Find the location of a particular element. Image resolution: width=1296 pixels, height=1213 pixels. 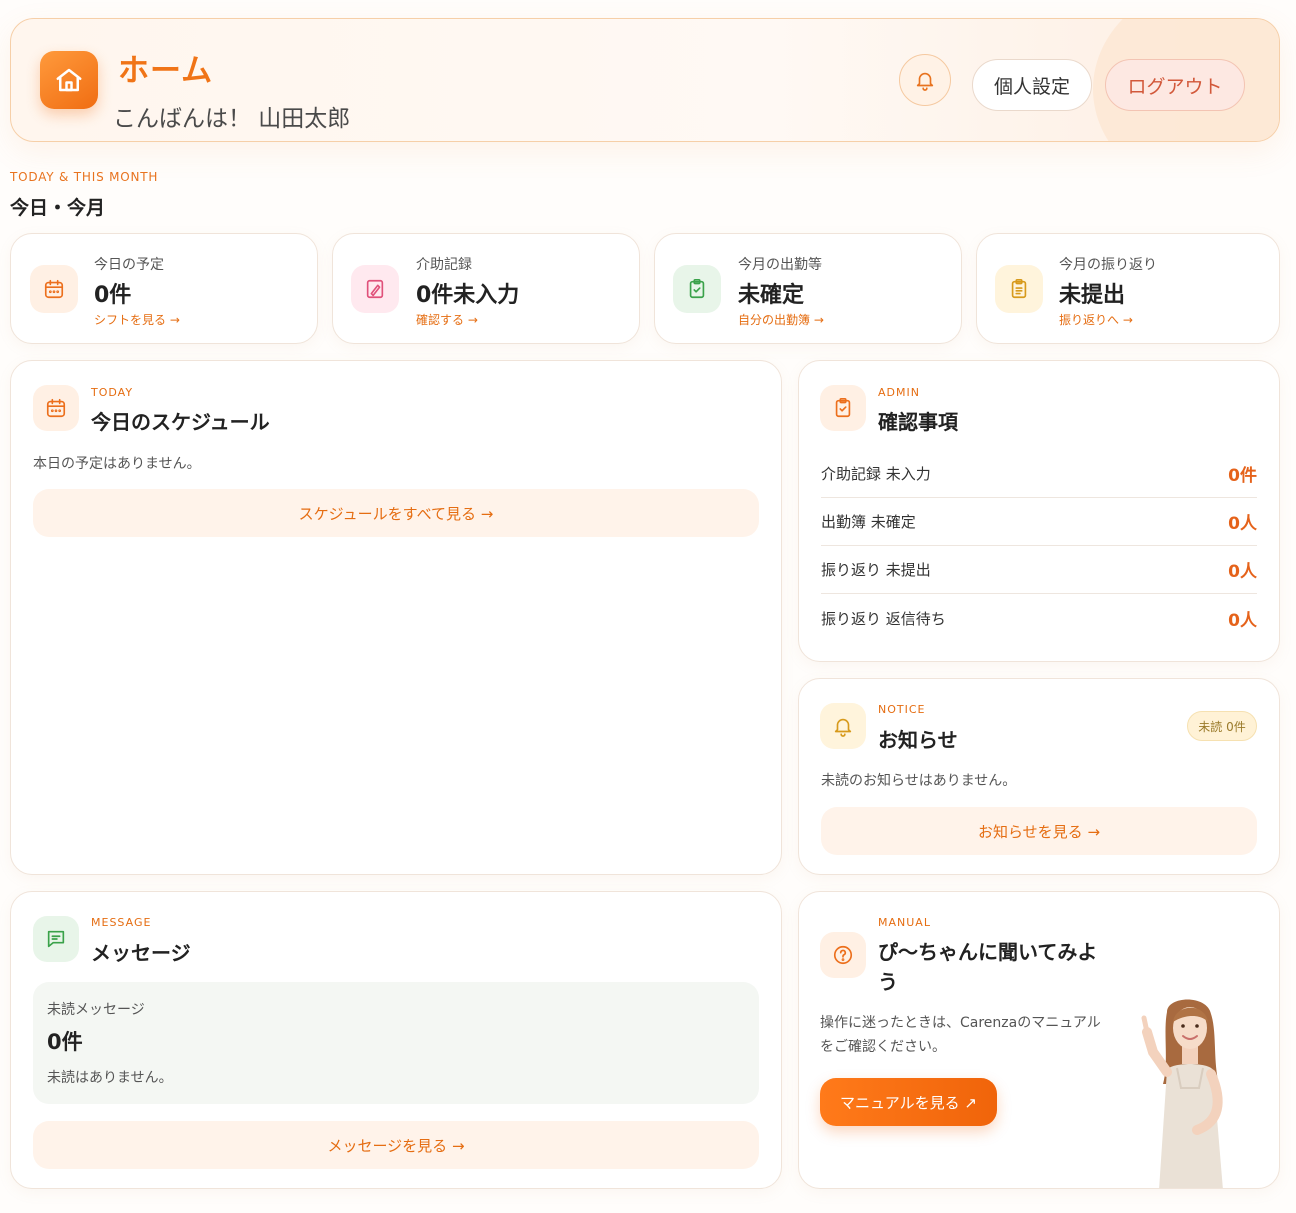

unread-badge: 未読 0件 is located at coordinates (1222, 726).